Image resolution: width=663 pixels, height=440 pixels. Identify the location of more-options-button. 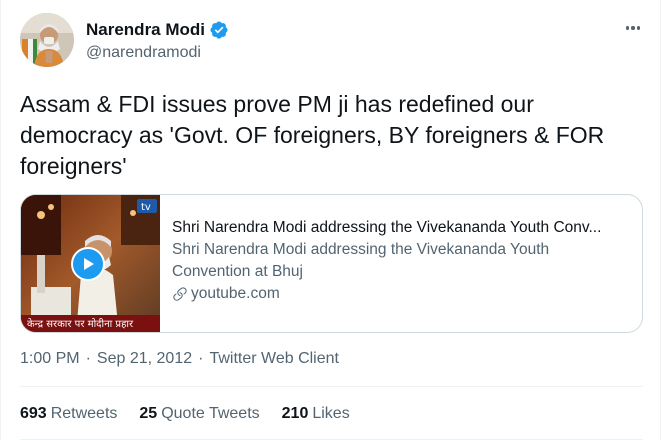
(633, 28).